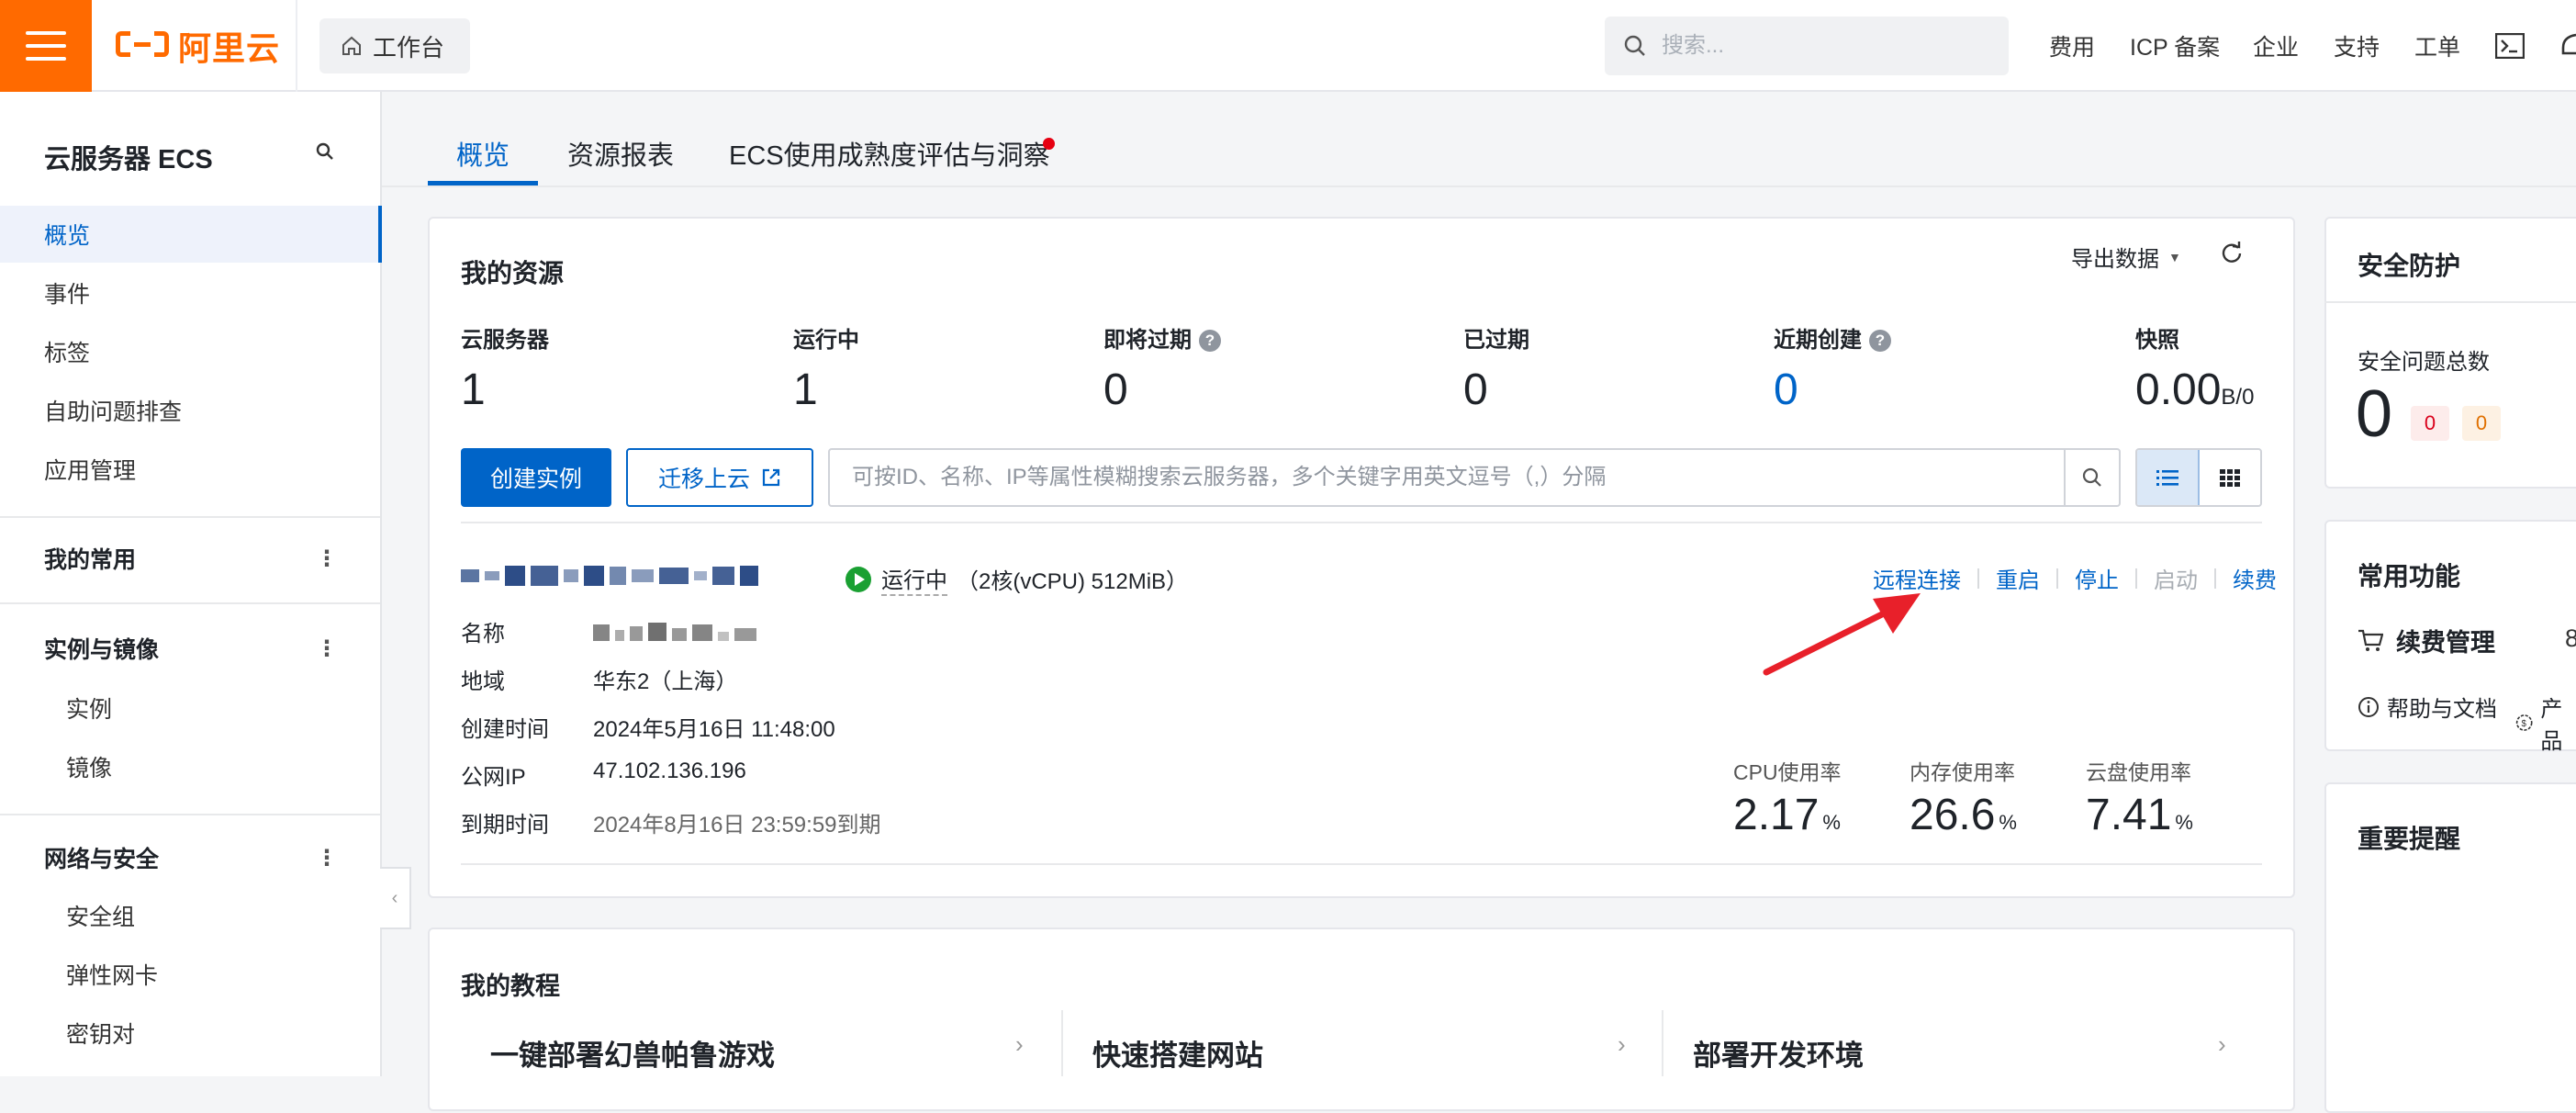  What do you see at coordinates (2357, 46) in the screenshot?
I see `nav-support: 支持` at bounding box center [2357, 46].